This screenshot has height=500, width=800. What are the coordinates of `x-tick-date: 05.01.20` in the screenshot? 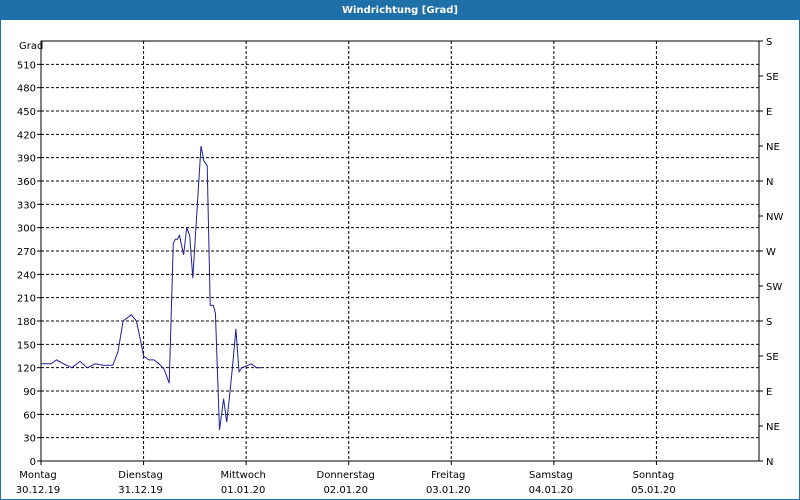 It's located at (653, 490).